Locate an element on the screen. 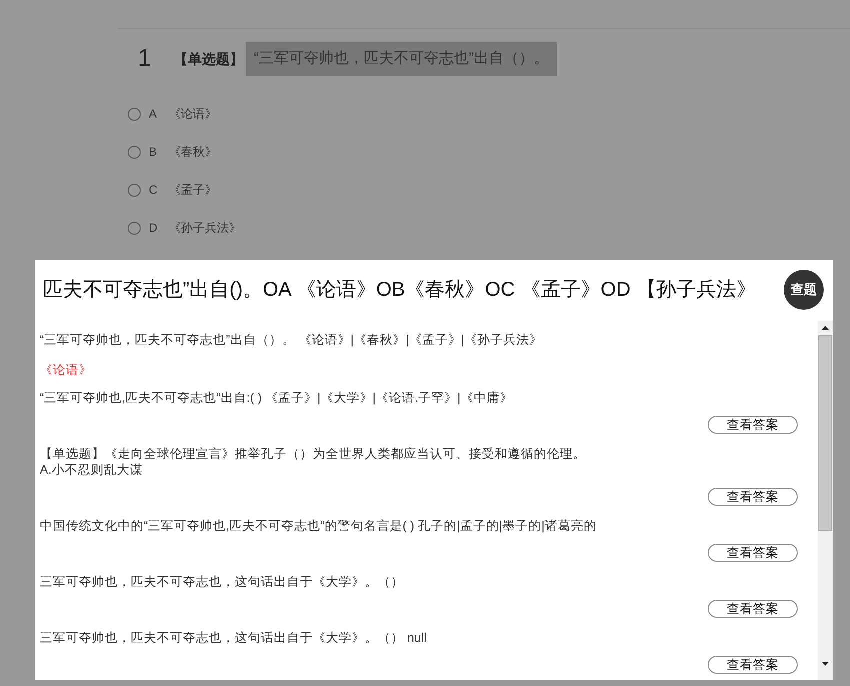 The width and height of the screenshot is (850, 686). question-number: 1 is located at coordinates (145, 59).